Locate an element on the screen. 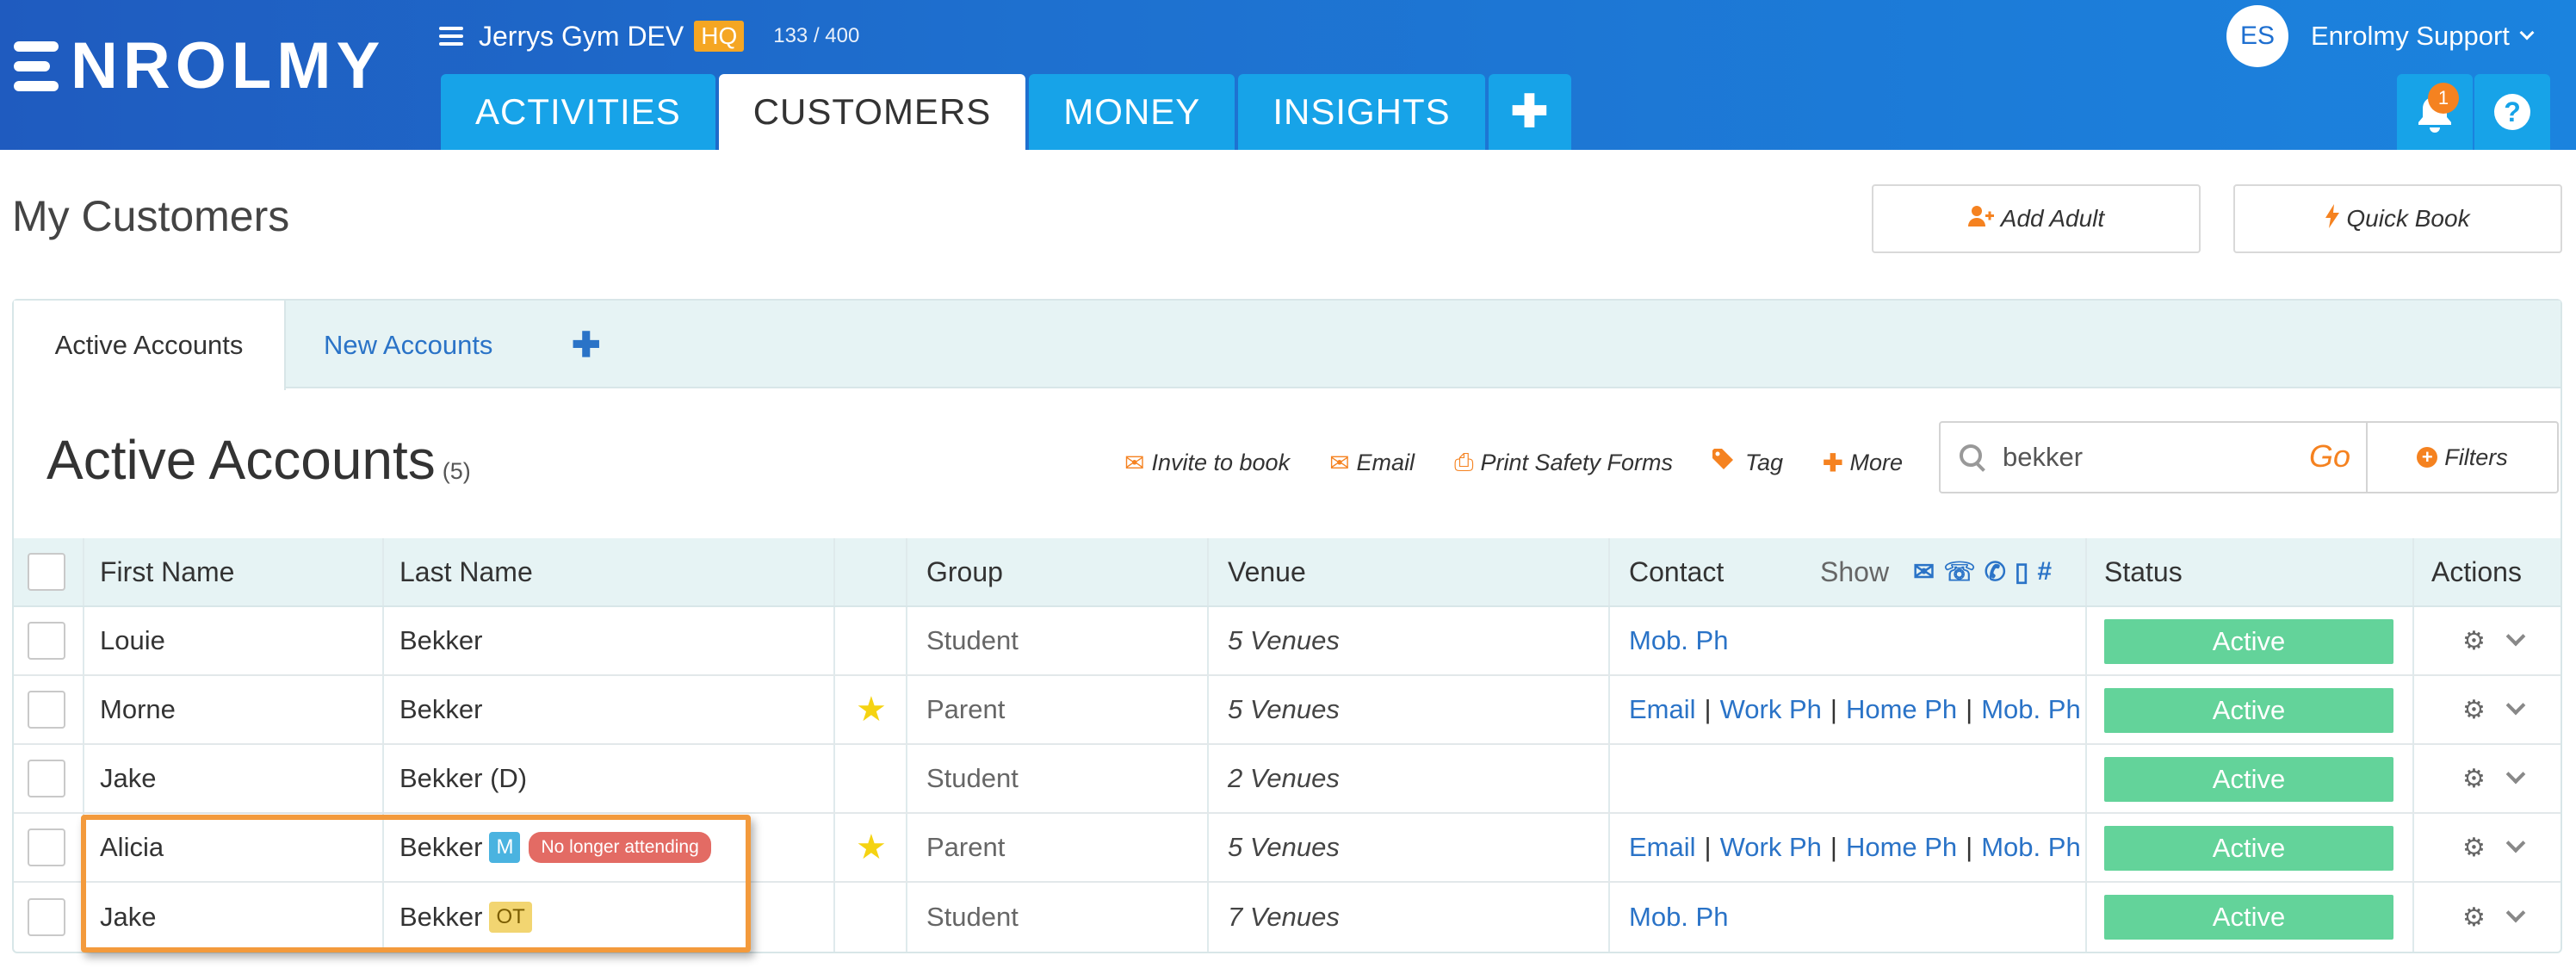 The width and height of the screenshot is (2576, 968). search-icon is located at coordinates (1973, 457).